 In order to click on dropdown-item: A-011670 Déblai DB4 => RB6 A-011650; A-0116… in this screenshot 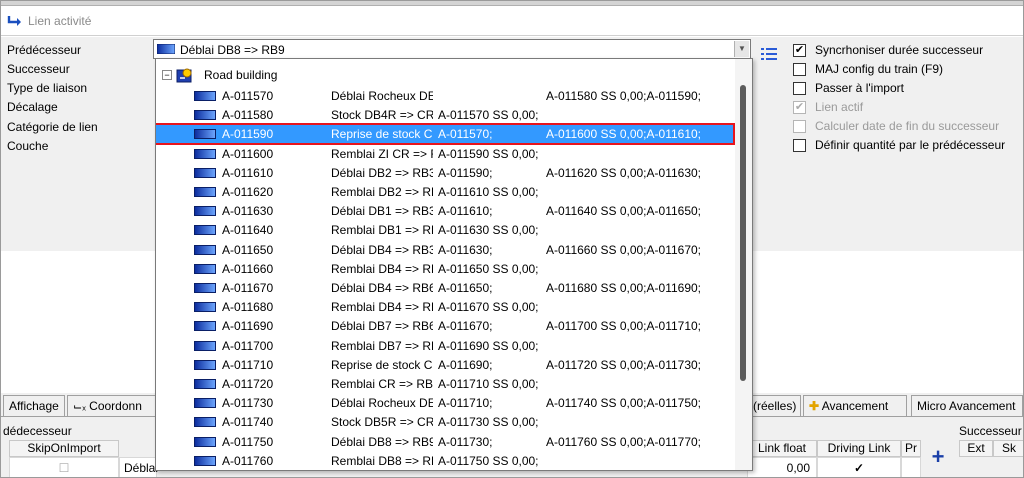, I will do `click(444, 288)`.